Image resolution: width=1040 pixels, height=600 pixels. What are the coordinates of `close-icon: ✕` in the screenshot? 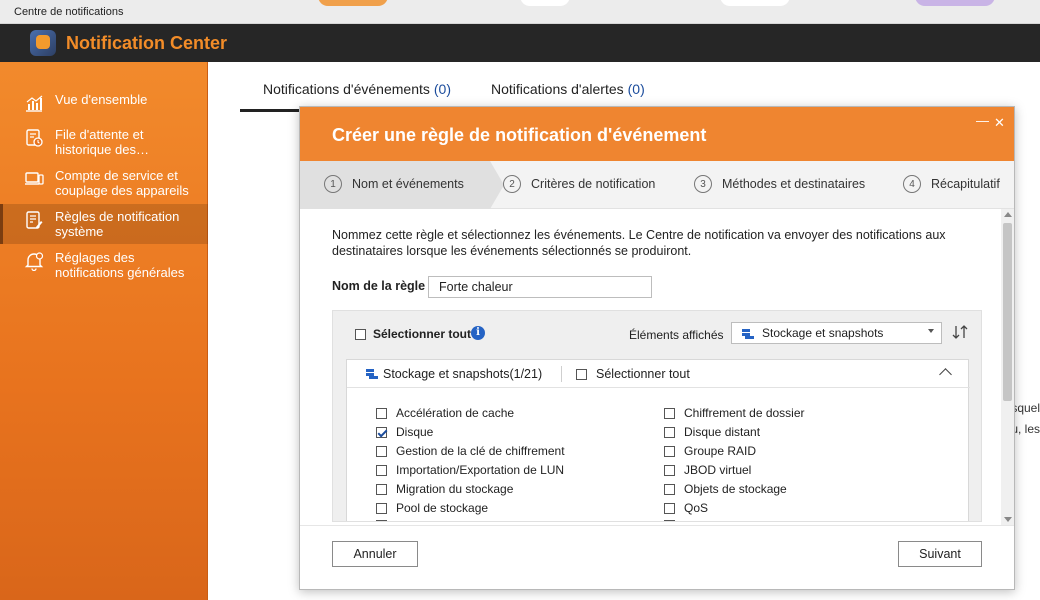 It's located at (999, 123).